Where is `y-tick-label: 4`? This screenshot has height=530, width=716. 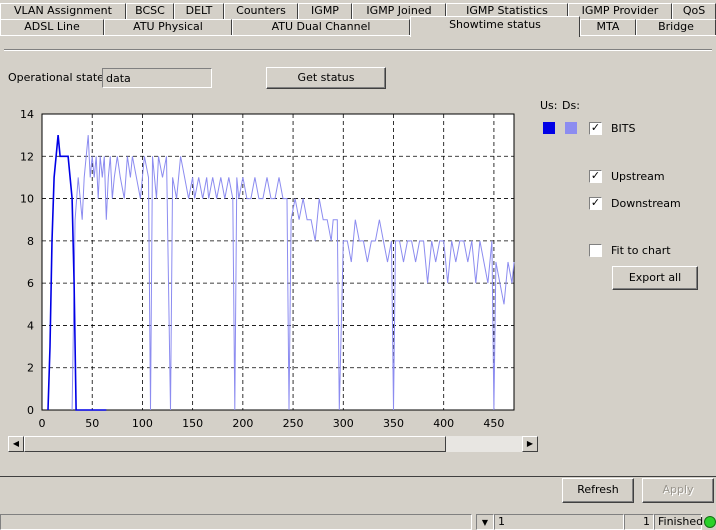
y-tick-label: 4 is located at coordinates (30, 325).